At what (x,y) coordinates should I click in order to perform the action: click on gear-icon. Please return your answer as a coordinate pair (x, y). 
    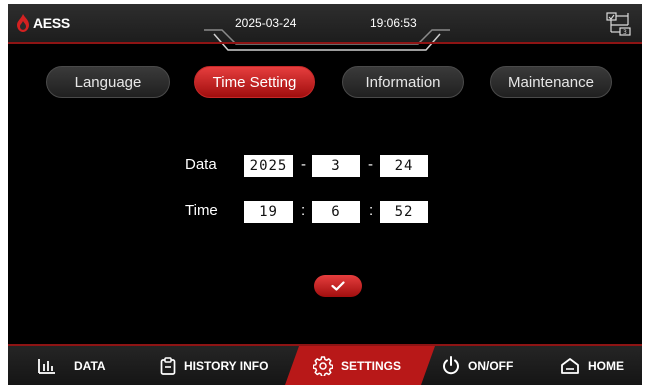
    Looking at the image, I should click on (323, 365).